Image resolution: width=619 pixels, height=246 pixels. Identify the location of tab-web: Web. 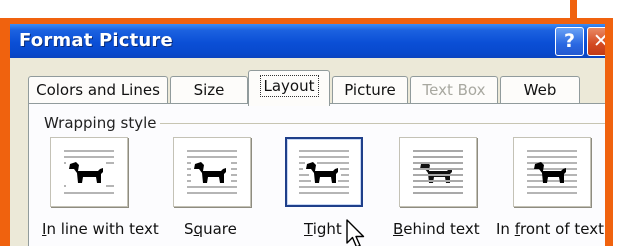
(540, 90).